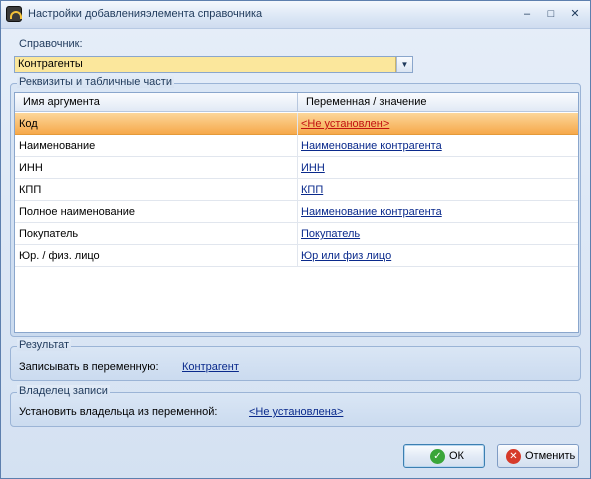 This screenshot has height=479, width=591. What do you see at coordinates (49, 234) in the screenshot?
I see `argument-name-cell: Покупатель` at bounding box center [49, 234].